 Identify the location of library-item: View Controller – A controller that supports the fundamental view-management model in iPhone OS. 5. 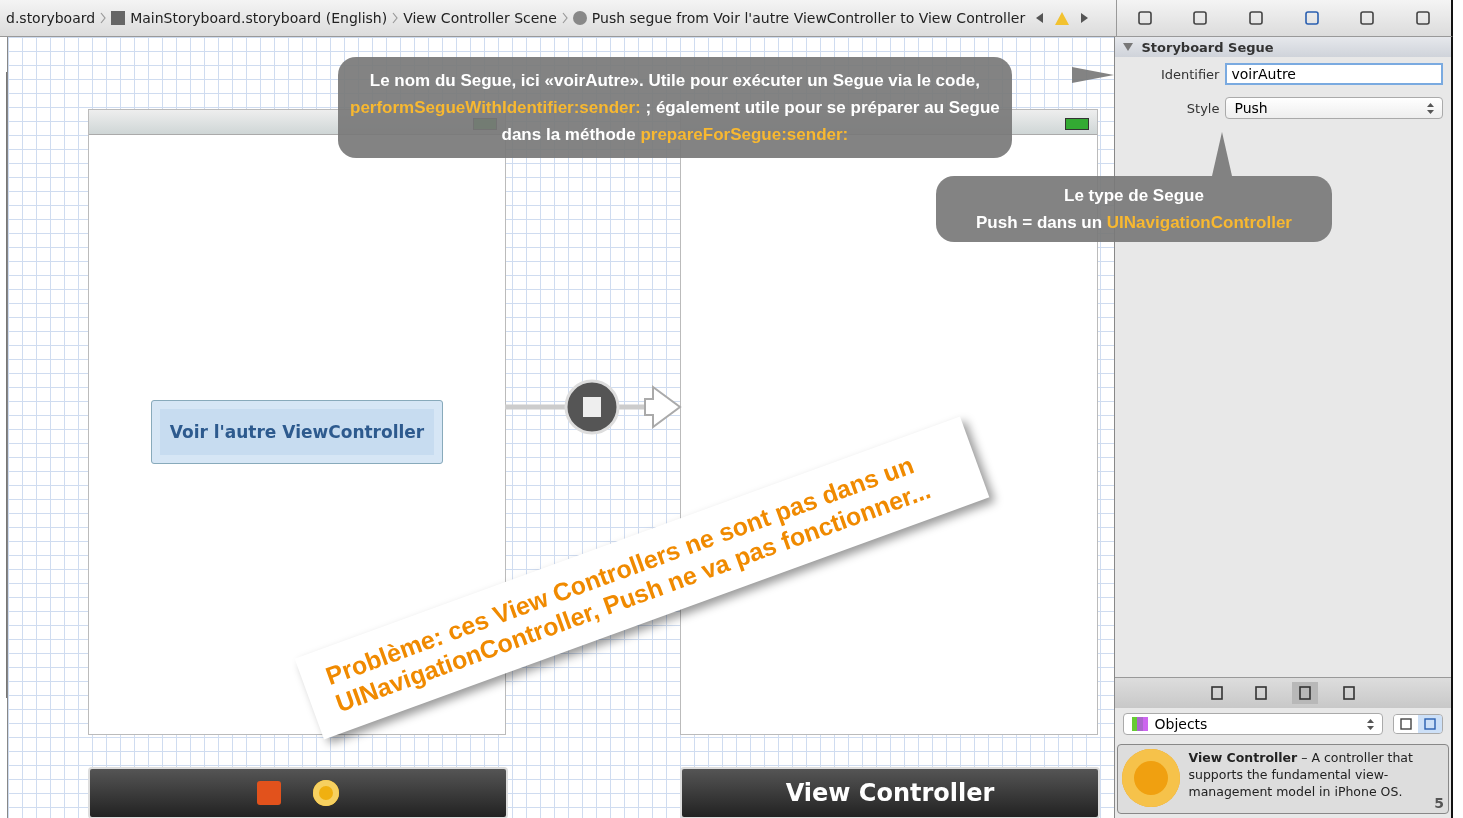
(1283, 779).